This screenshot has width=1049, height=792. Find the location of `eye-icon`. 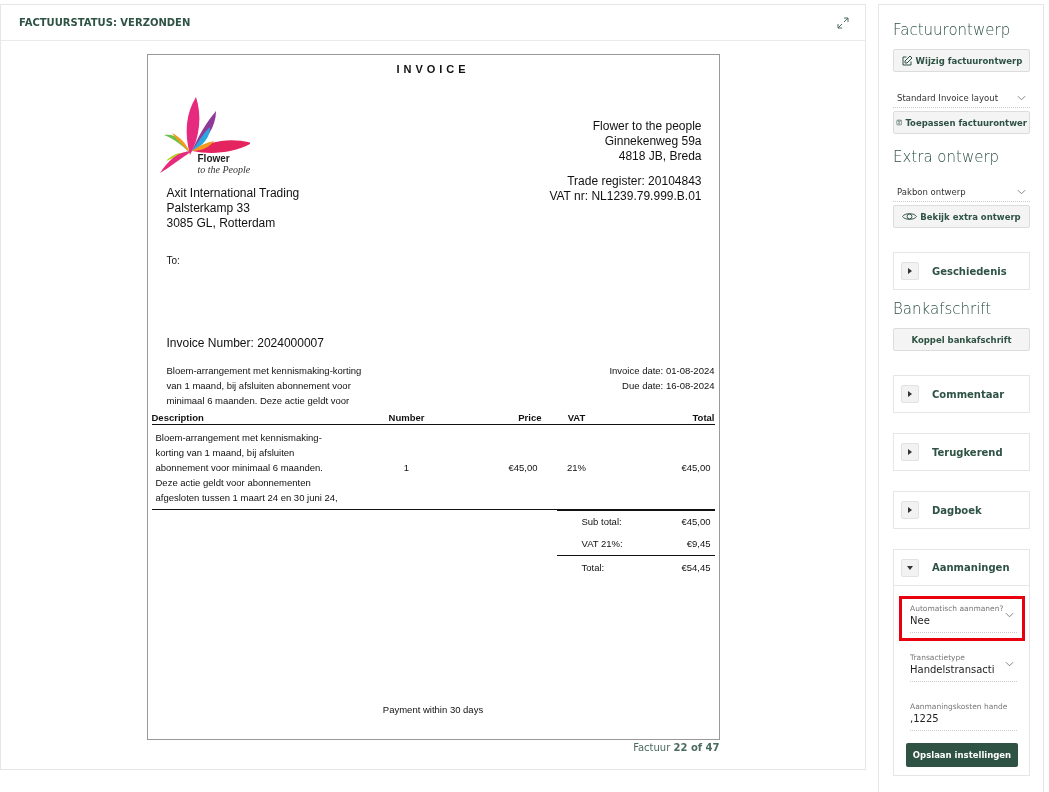

eye-icon is located at coordinates (910, 216).